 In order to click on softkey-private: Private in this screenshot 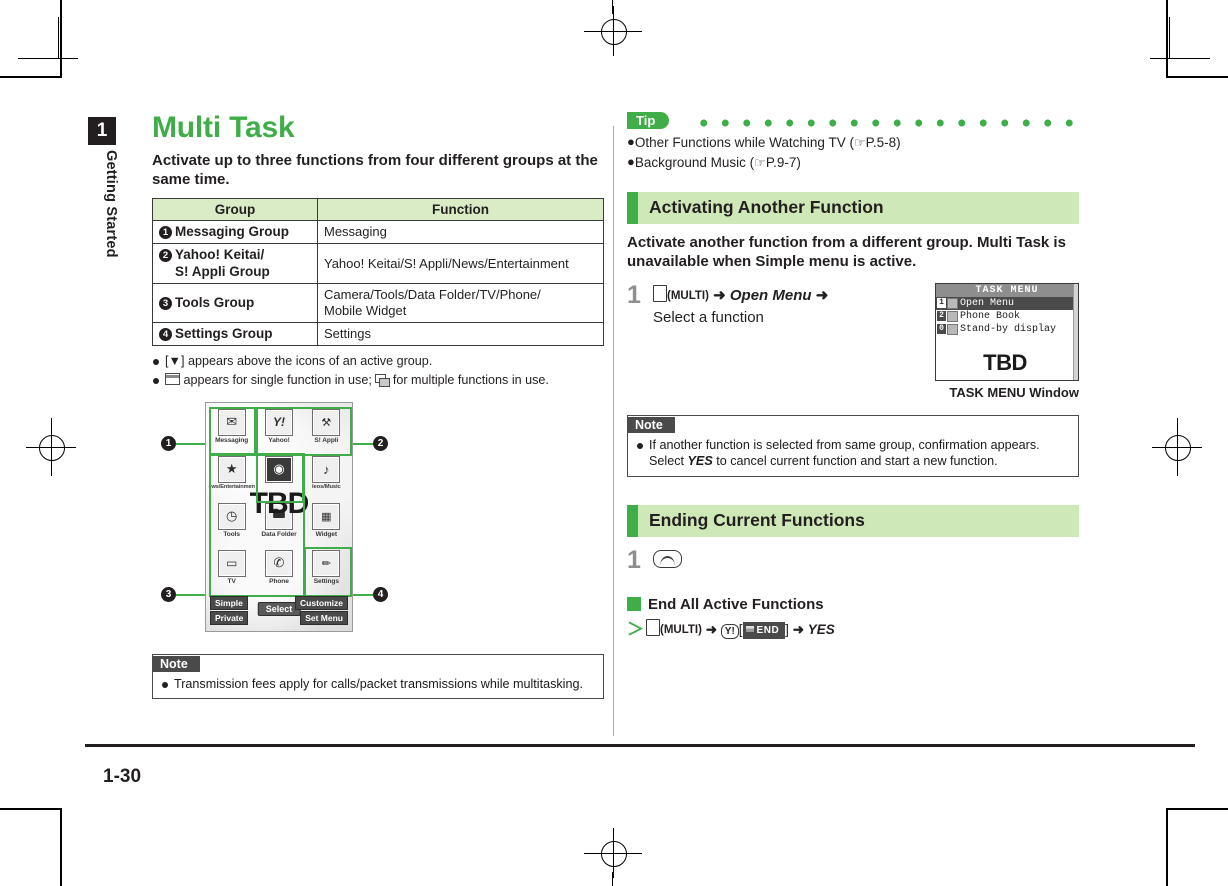, I will do `click(229, 617)`.